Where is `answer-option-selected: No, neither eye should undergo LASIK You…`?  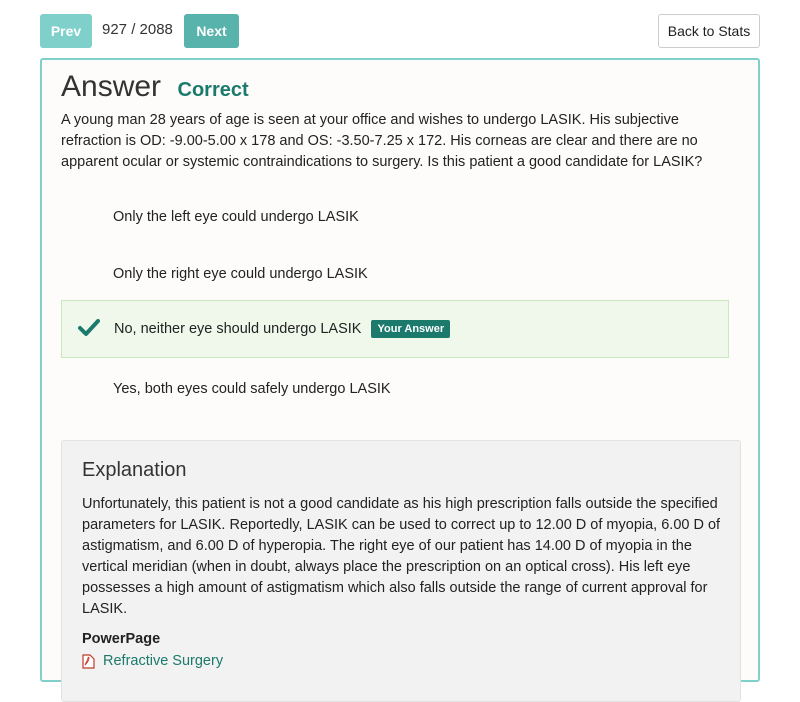
answer-option-selected: No, neither eye should undergo LASIK You… is located at coordinates (395, 329).